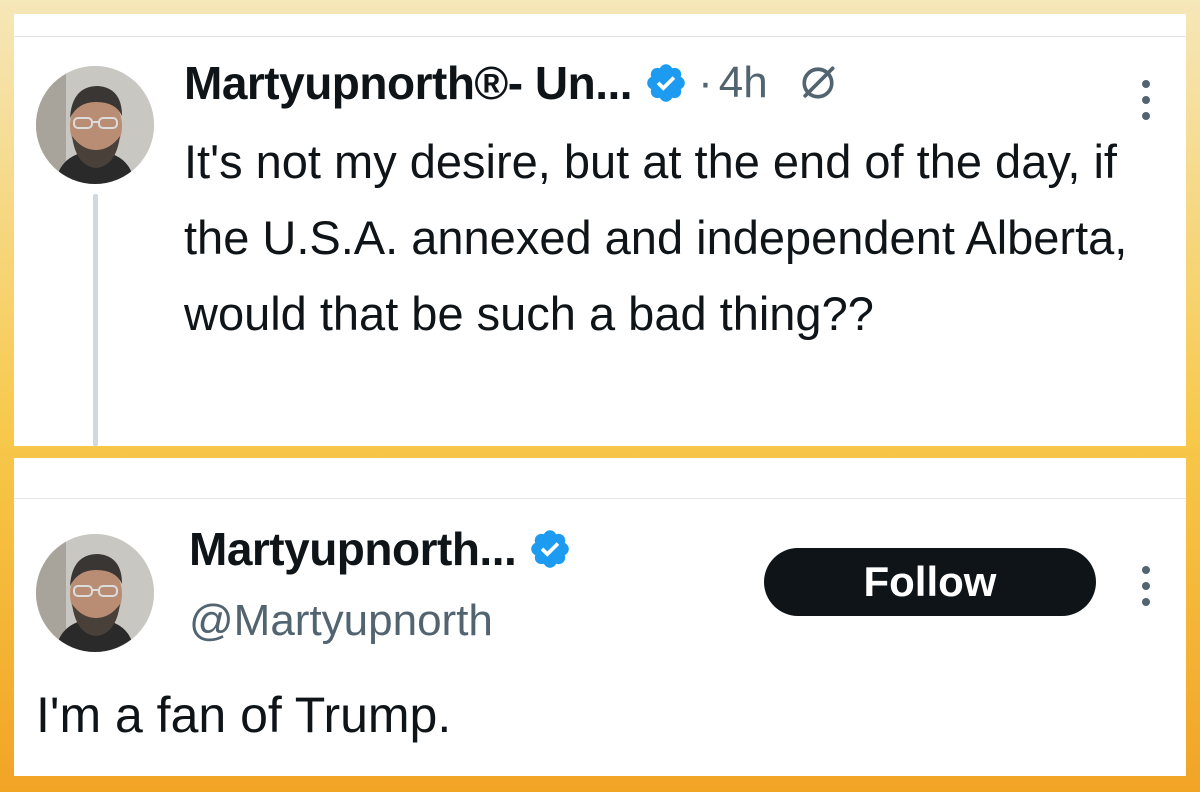  Describe the element at coordinates (341, 621) in the screenshot. I see `user-handle: @Martyupnorth` at that location.